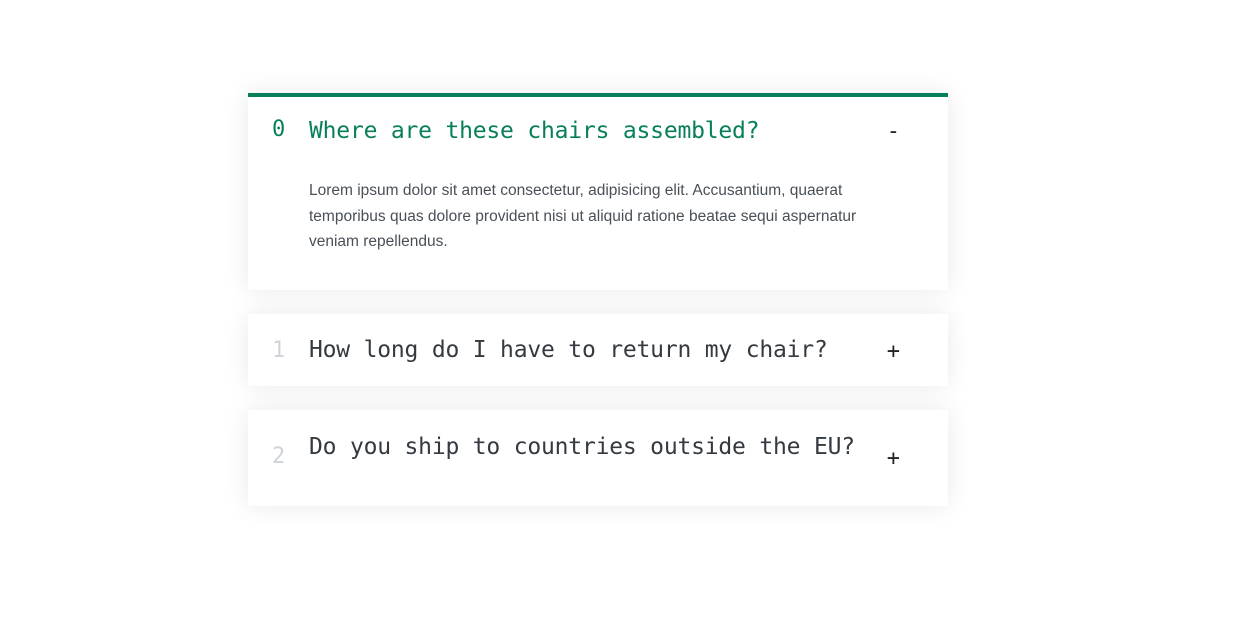  Describe the element at coordinates (589, 350) in the screenshot. I see `faq-question: How long do I have to return my chair?` at that location.